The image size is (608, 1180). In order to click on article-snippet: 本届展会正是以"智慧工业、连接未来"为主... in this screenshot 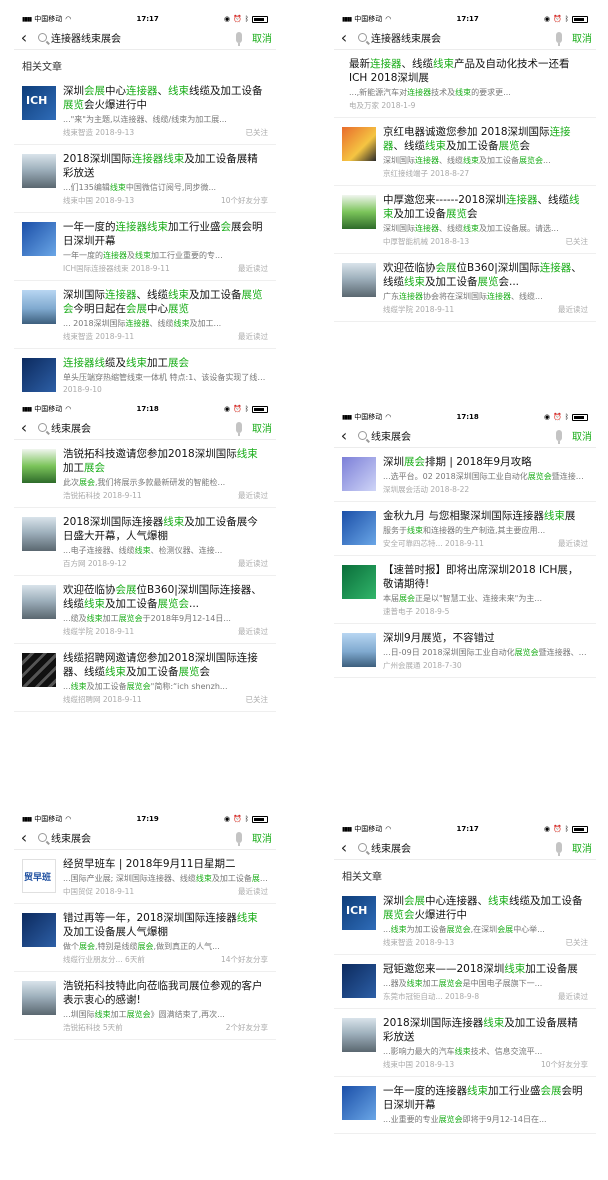, I will do `click(462, 598)`.